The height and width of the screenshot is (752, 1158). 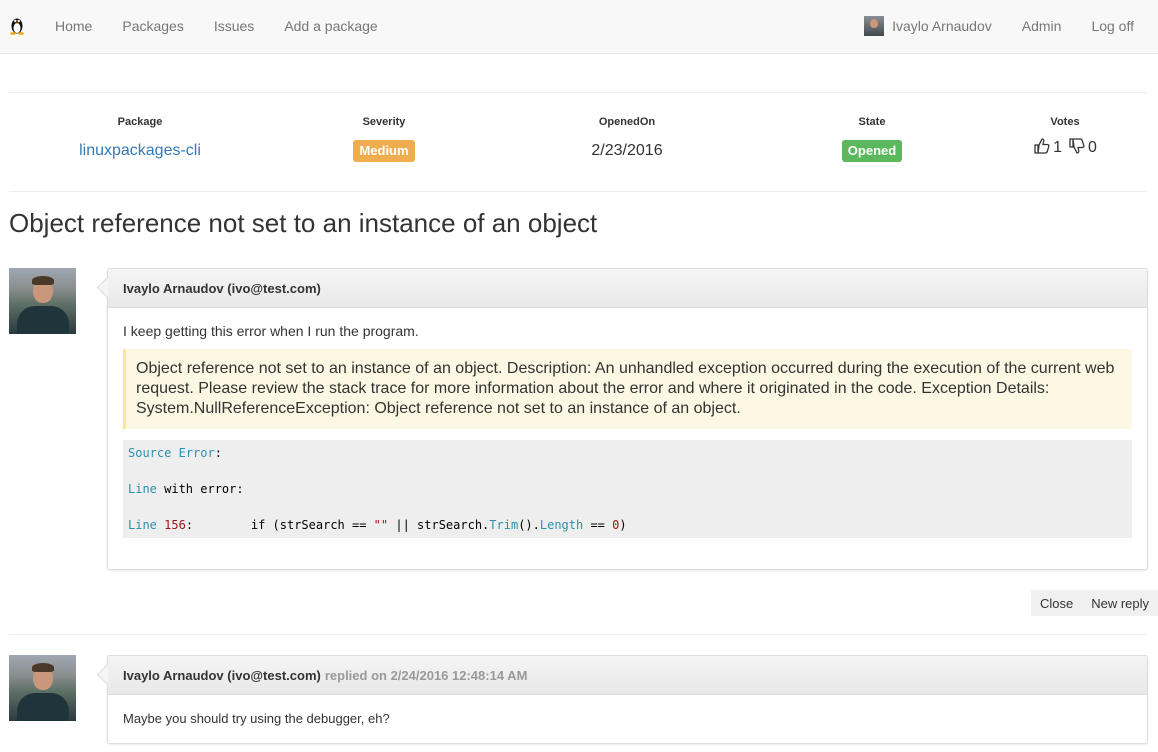 I want to click on reply-timestamp: replied on 2/24/2016 12:48:14 AM, so click(x=426, y=675).